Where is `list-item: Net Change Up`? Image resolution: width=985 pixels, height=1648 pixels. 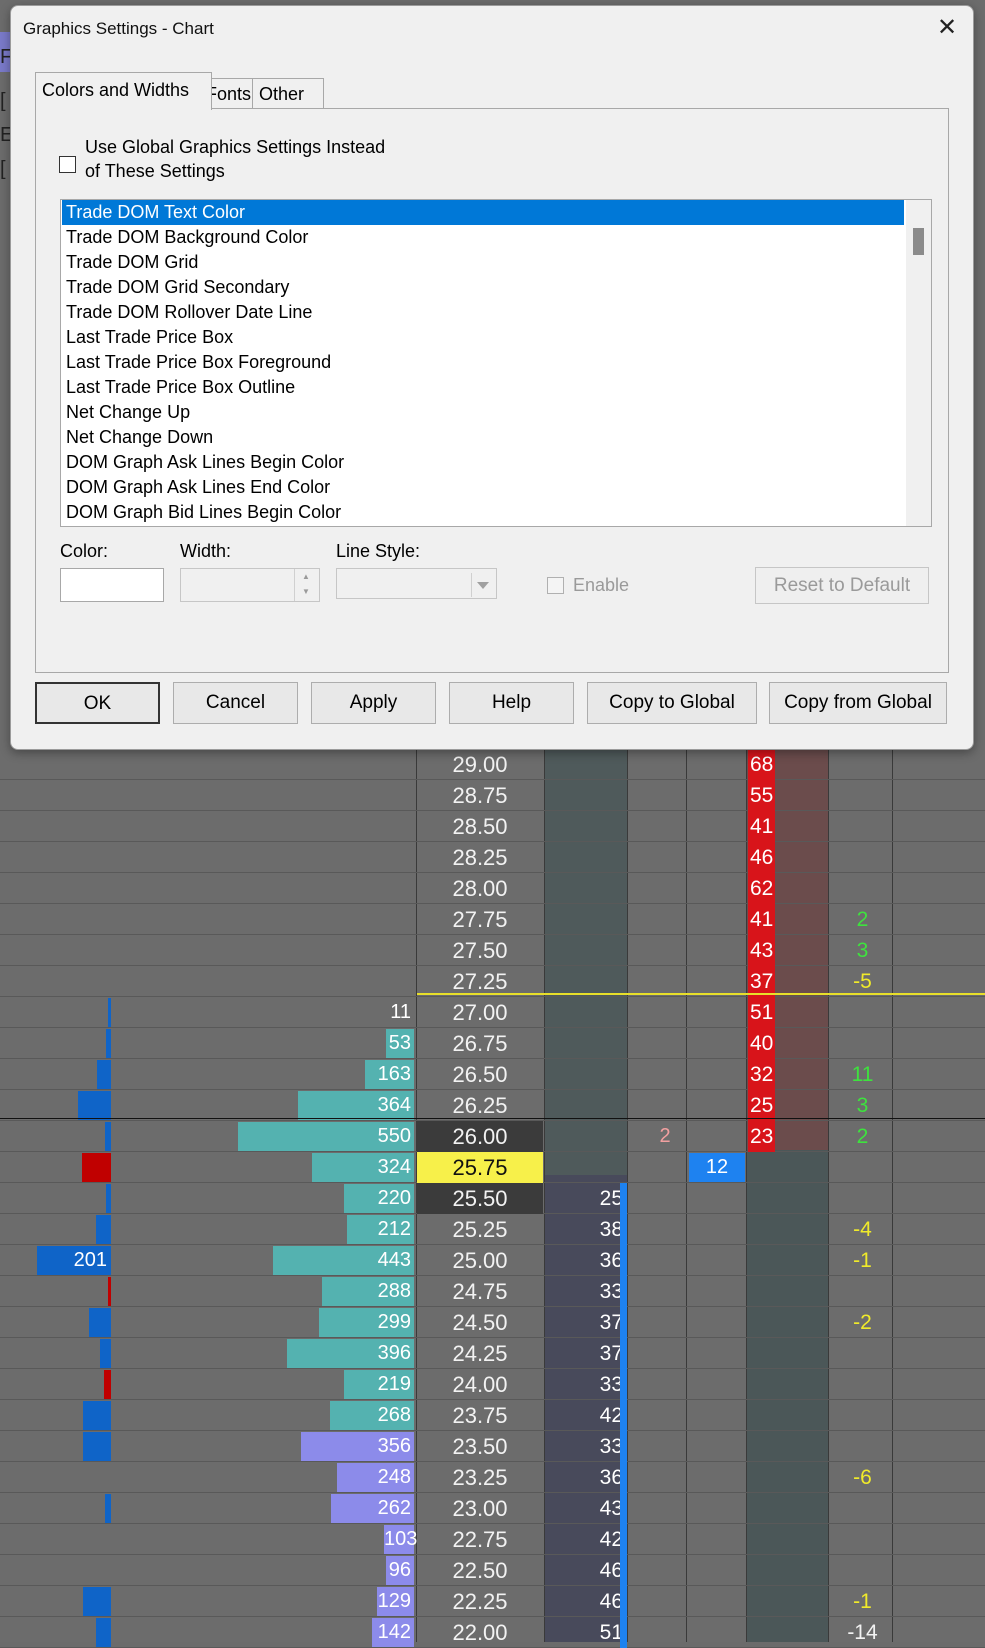 list-item: Net Change Up is located at coordinates (483, 412).